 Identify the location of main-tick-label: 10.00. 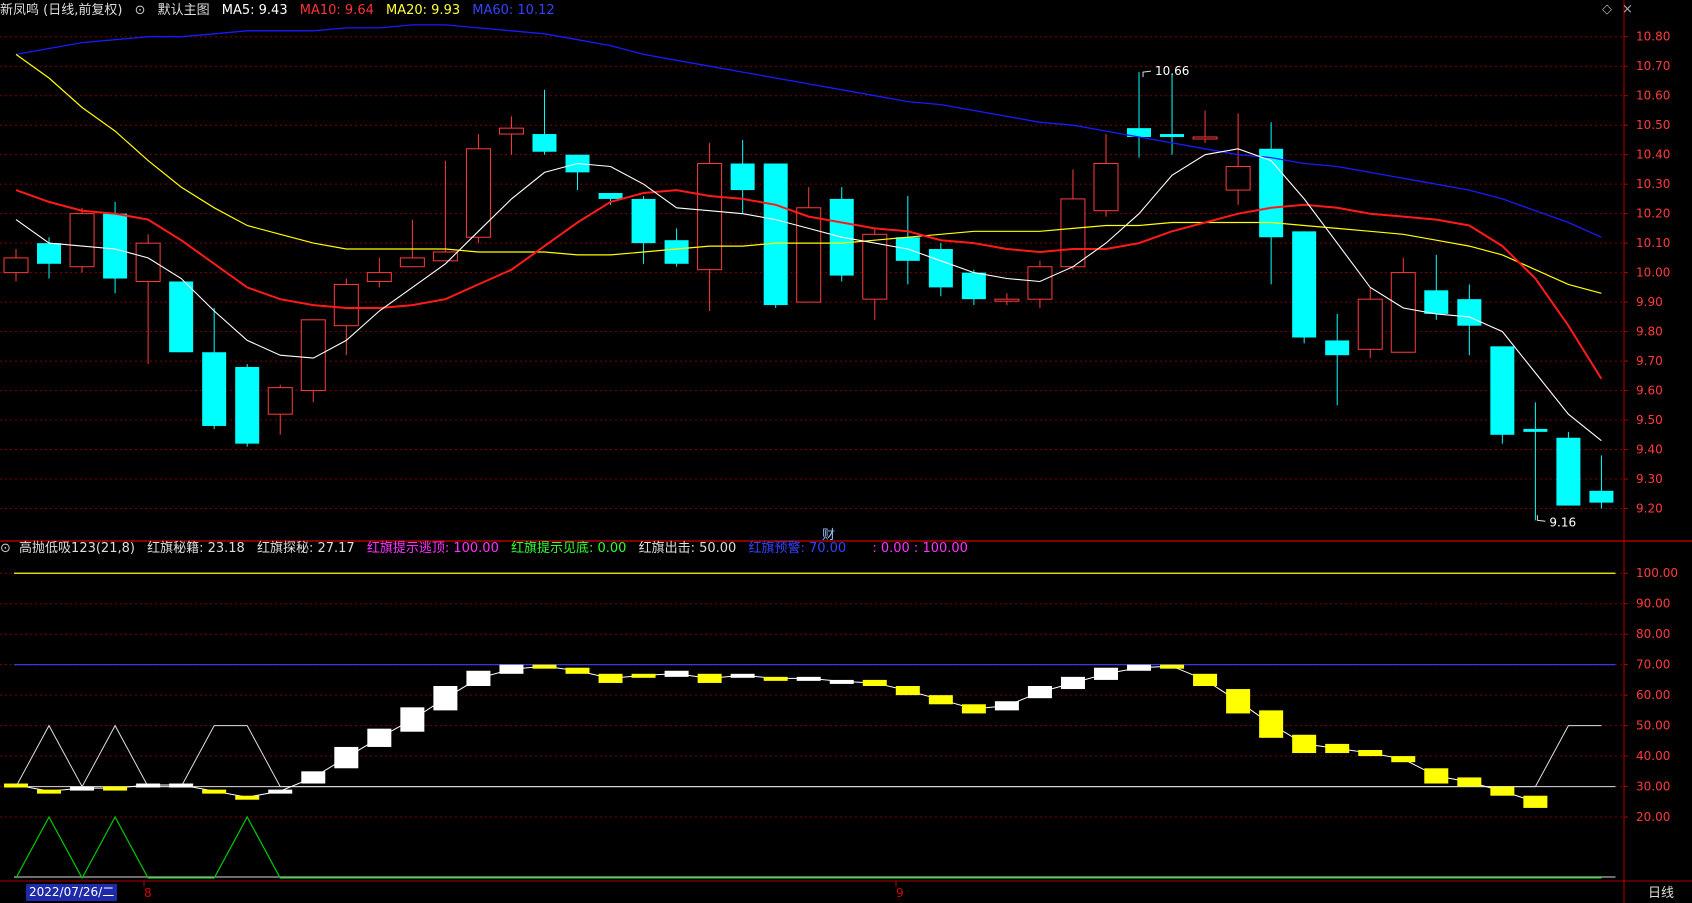
(1653, 273).